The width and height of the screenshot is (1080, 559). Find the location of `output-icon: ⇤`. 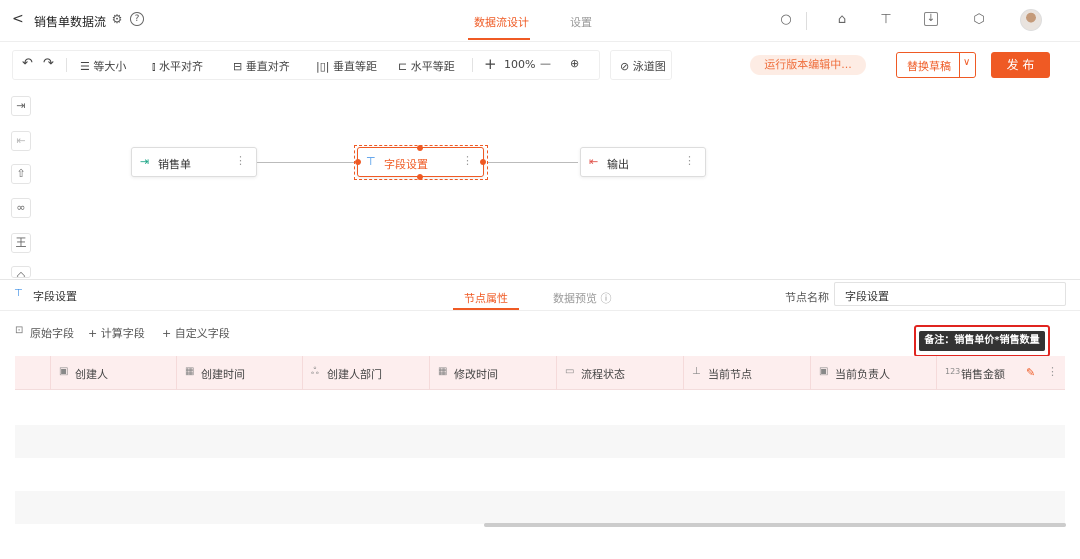

output-icon: ⇤ is located at coordinates (594, 161).